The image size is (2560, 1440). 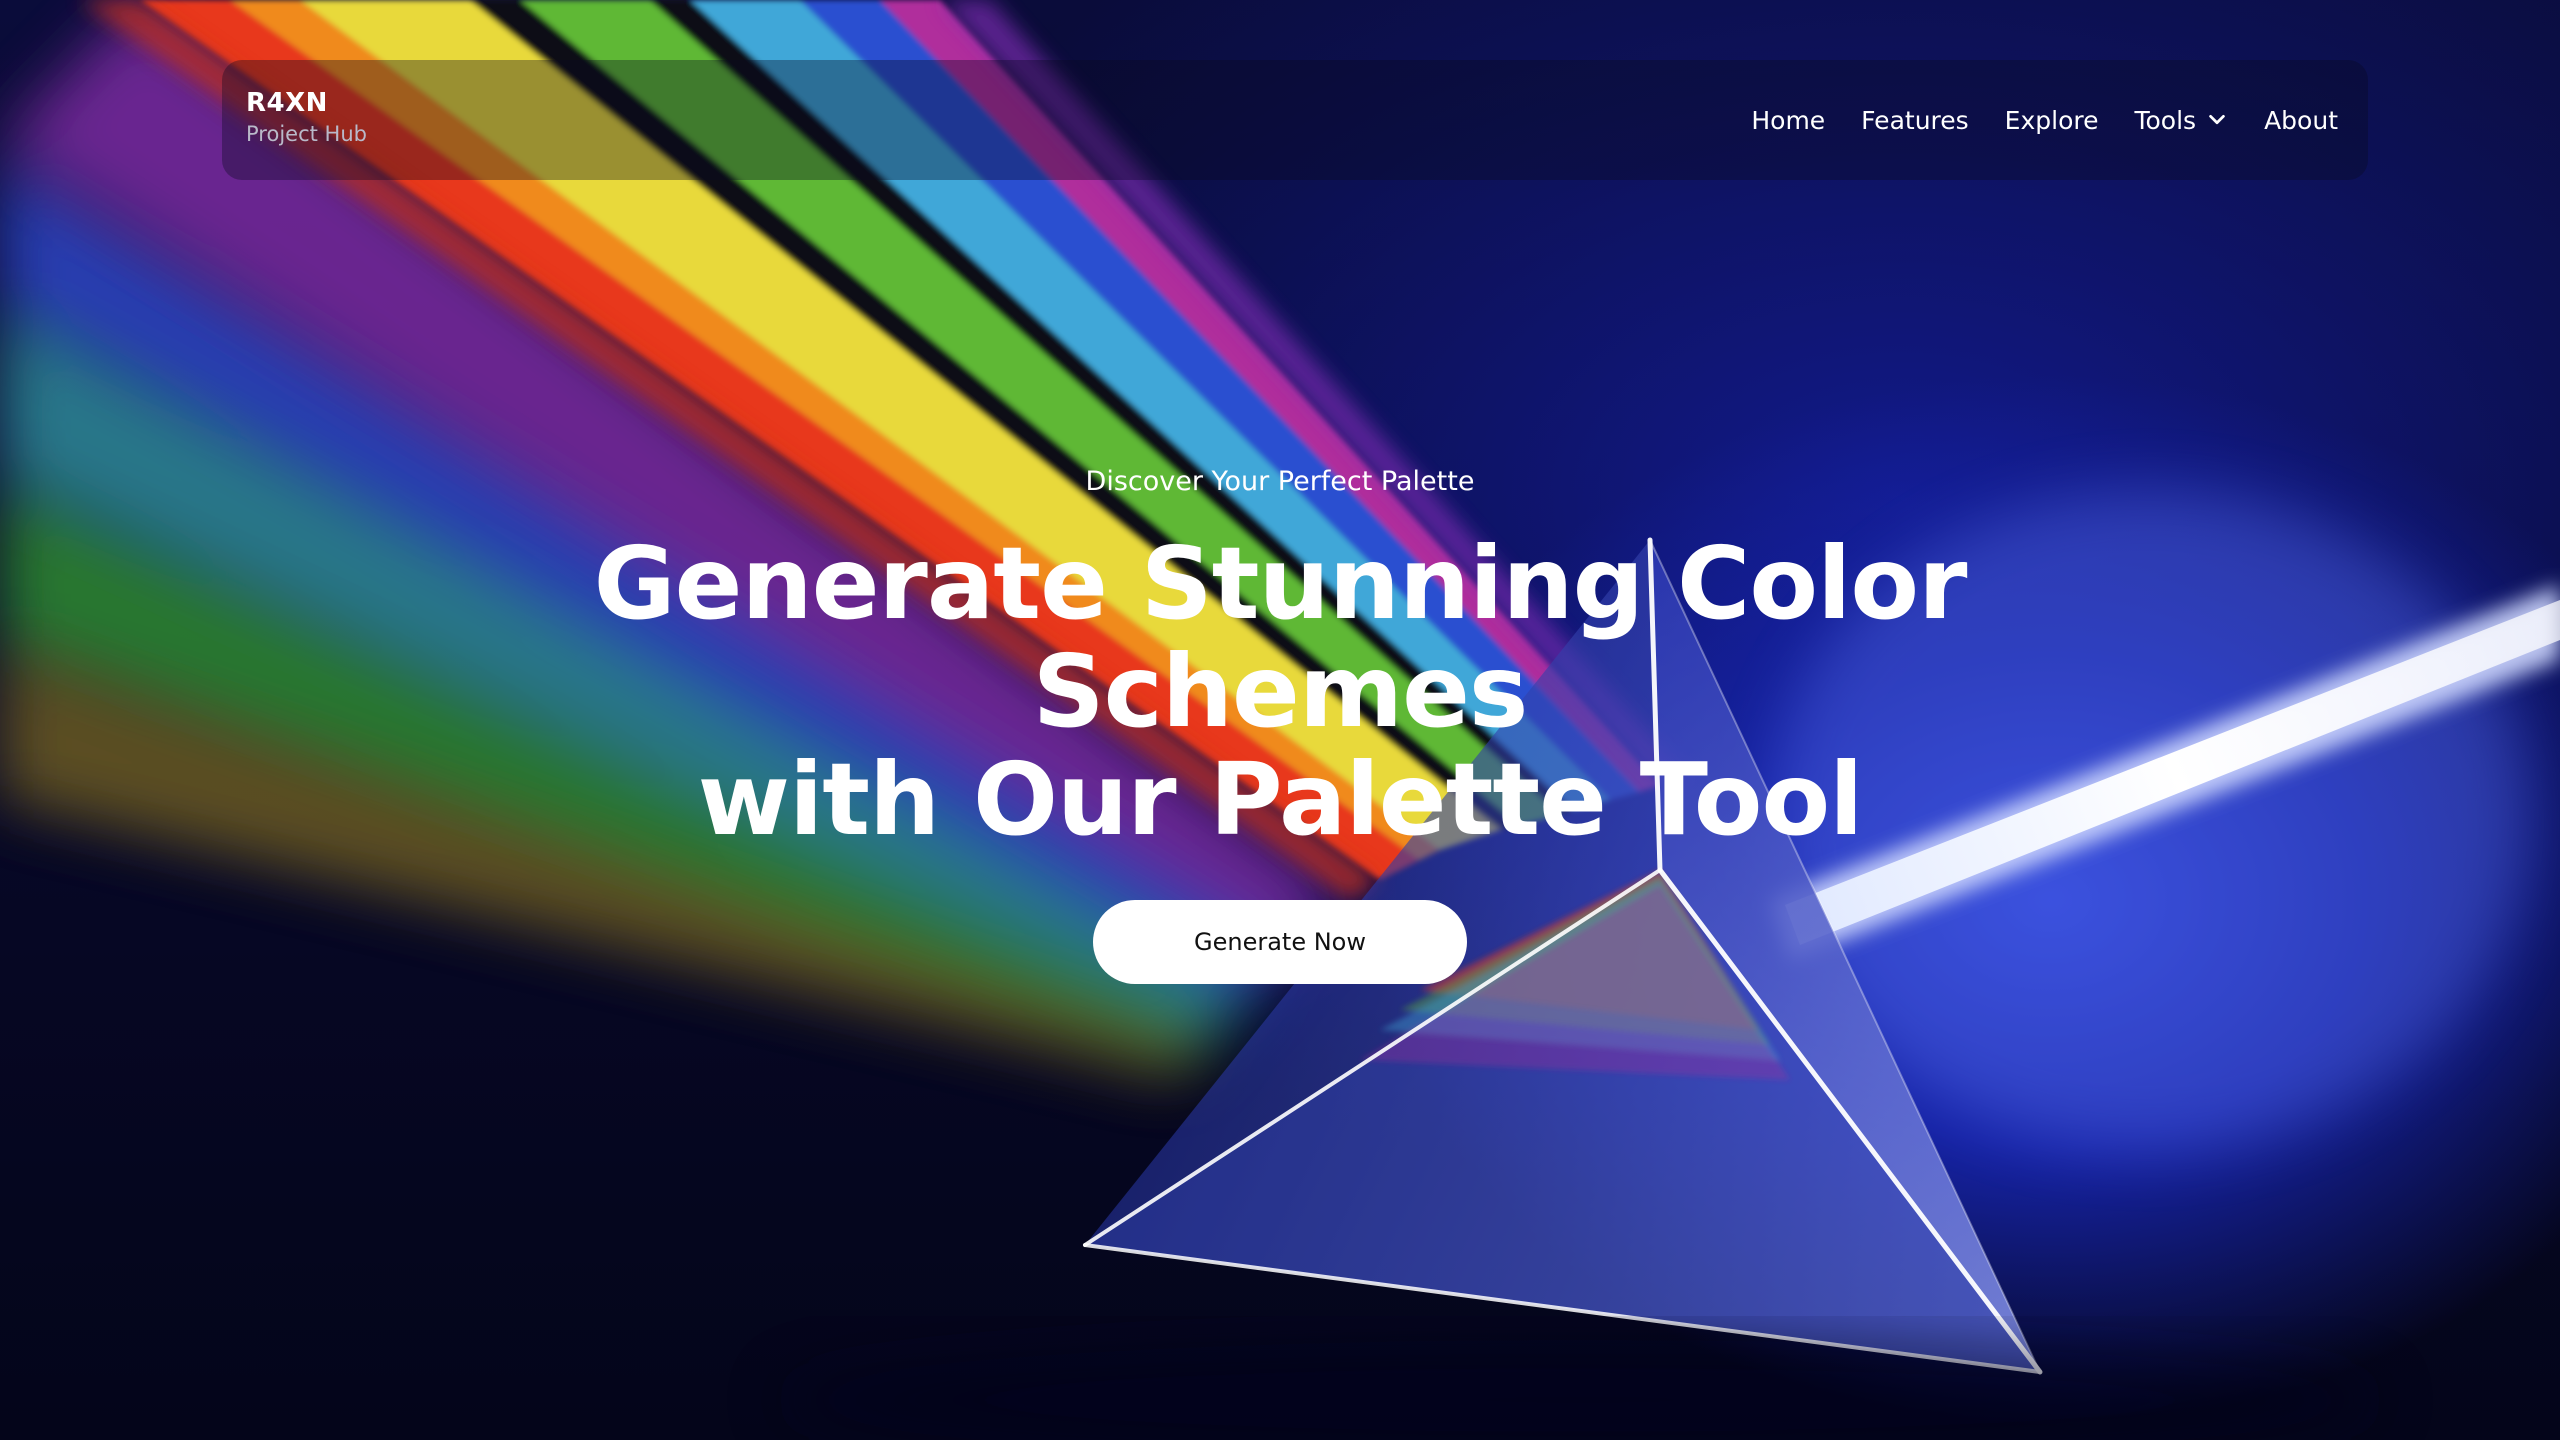 I want to click on nav-features: Features, so click(x=1915, y=120).